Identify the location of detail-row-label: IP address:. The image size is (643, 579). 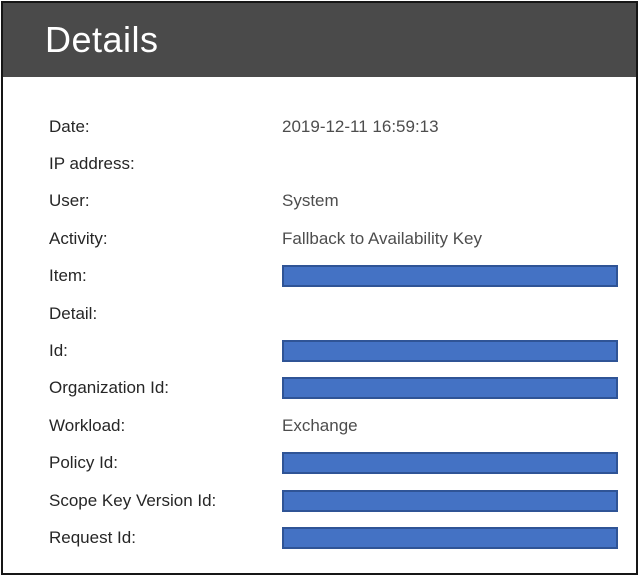
(92, 164).